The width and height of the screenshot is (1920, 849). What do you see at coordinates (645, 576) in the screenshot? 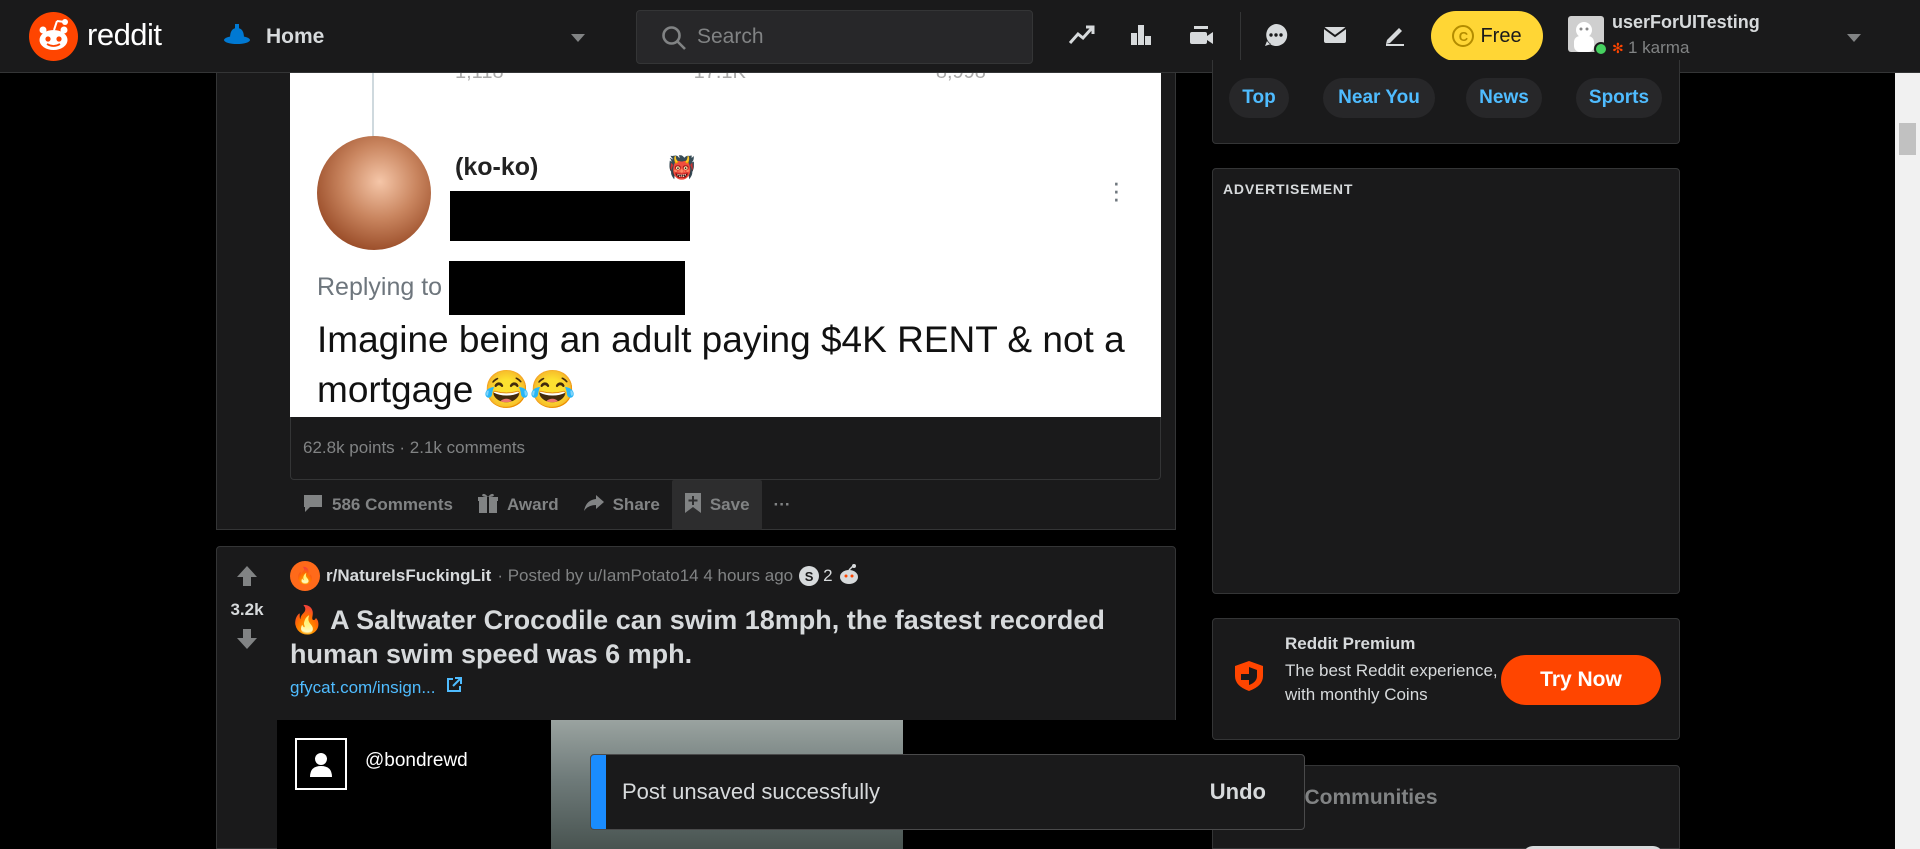
I see `posted-by: · Posted by u/IamPotato14 4 hours ago` at bounding box center [645, 576].